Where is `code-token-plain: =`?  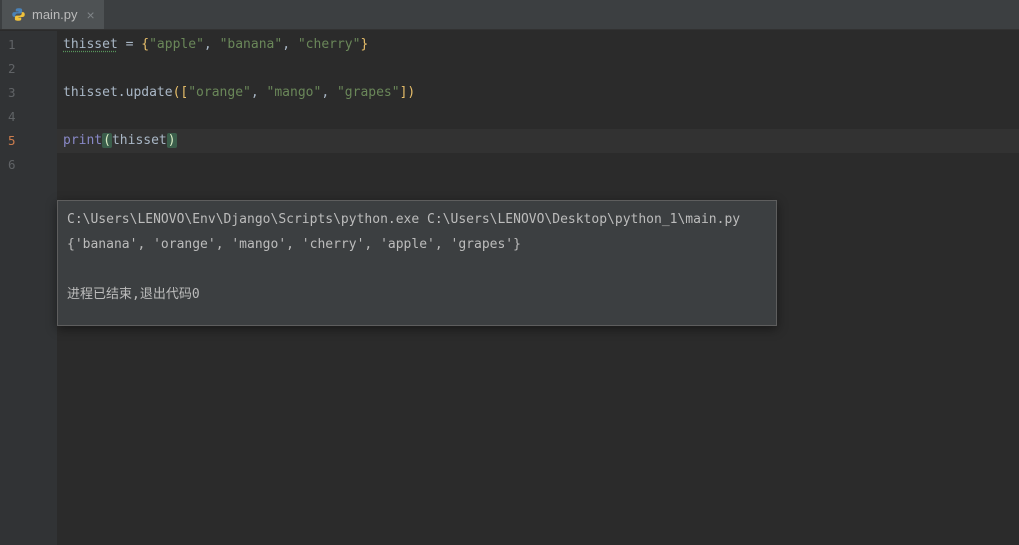 code-token-plain: = is located at coordinates (129, 44).